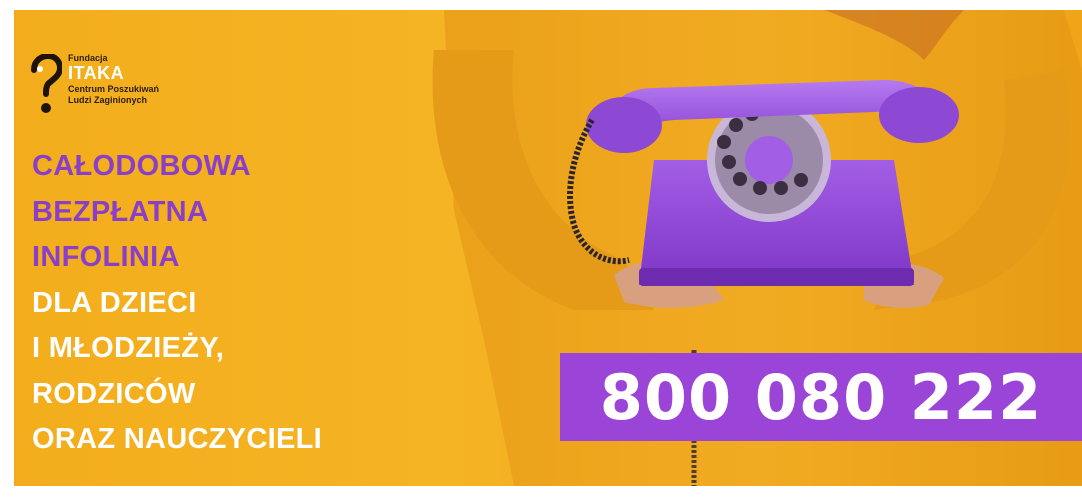 The image size is (1082, 498). I want to click on headline-line-7: ORAZ NAUCZYCIELI, so click(177, 439).